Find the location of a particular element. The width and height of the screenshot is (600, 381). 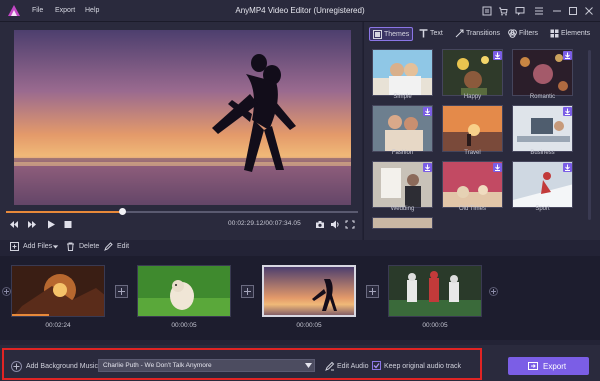

current-time: 00:02:29.12 is located at coordinates (246, 223).